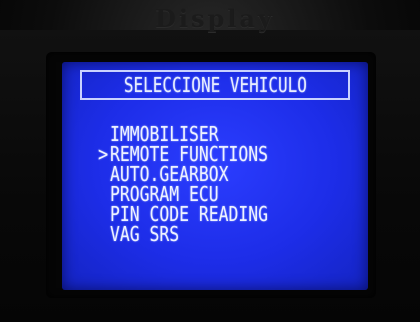 This screenshot has height=322, width=420. I want to click on menu-item-program-ecu: PROGRAM ECU, so click(200, 194).